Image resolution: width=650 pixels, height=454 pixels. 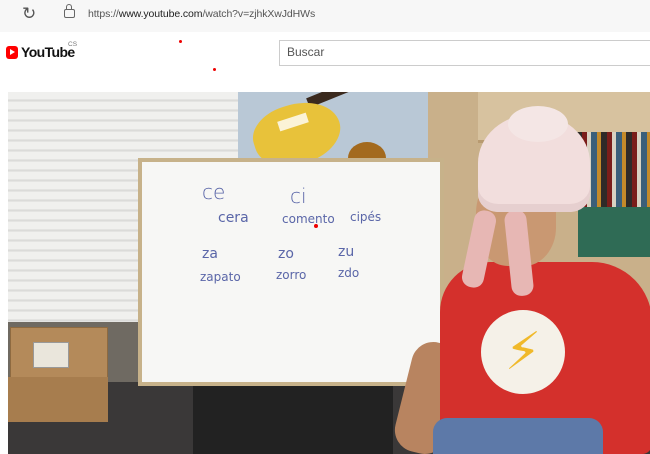 What do you see at coordinates (291, 275) in the screenshot?
I see `board-word: zorro` at bounding box center [291, 275].